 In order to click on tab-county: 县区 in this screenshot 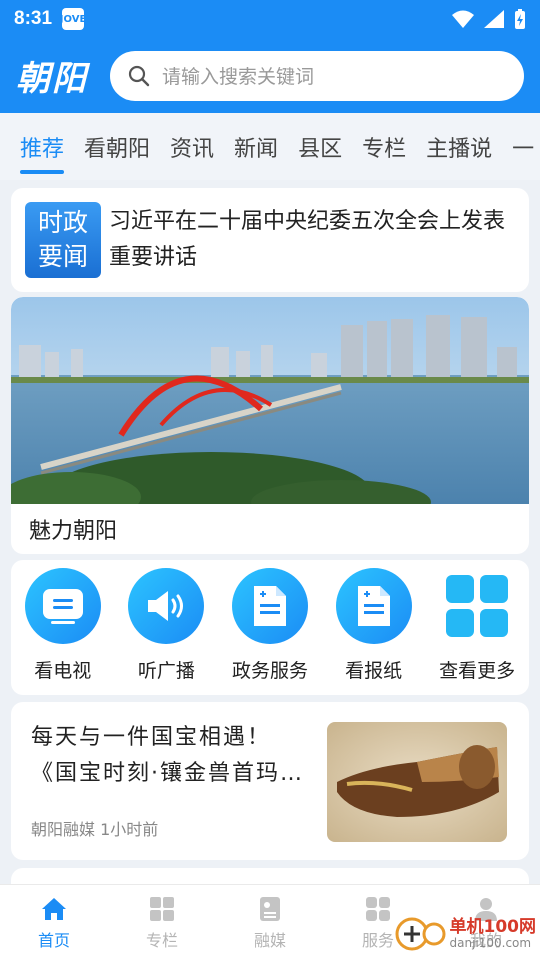, I will do `click(320, 146)`.